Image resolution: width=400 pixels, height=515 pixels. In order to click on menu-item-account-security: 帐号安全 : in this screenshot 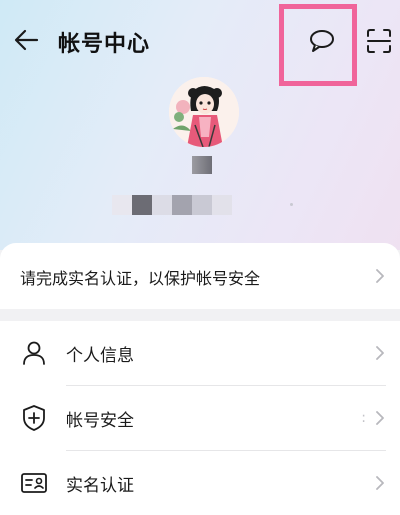, I will do `click(200, 418)`.